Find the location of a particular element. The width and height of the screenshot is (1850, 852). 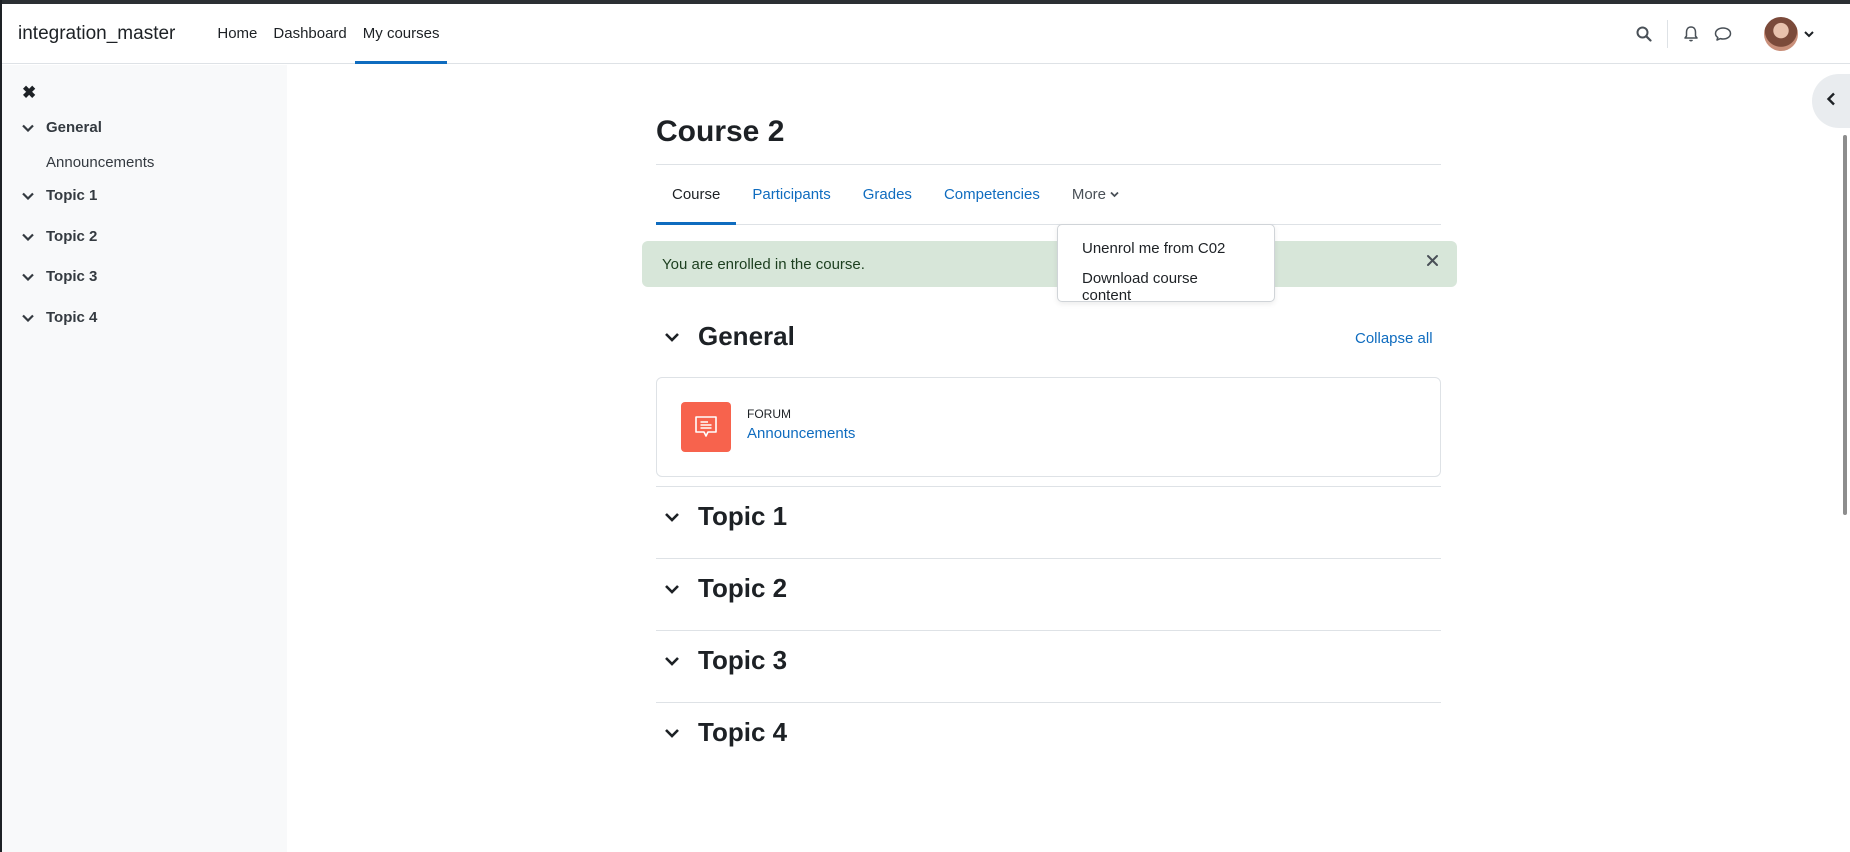

nav-separator is located at coordinates (1667, 34).